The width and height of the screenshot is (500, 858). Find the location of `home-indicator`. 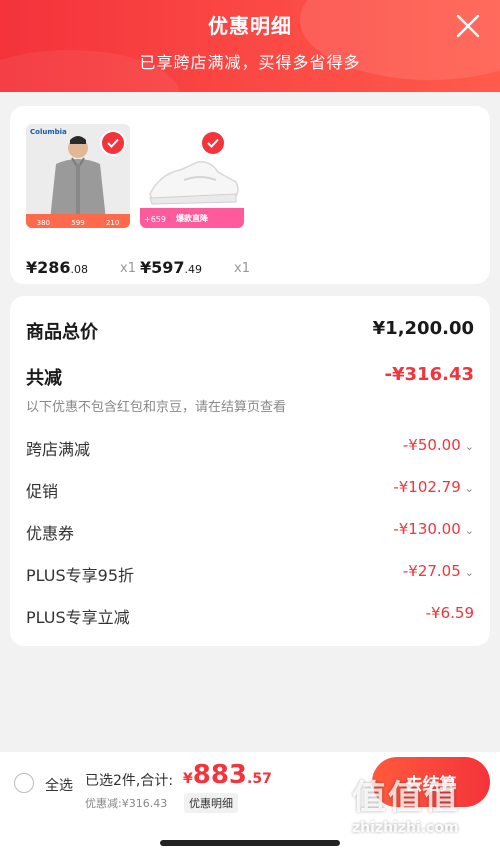

home-indicator is located at coordinates (250, 843).